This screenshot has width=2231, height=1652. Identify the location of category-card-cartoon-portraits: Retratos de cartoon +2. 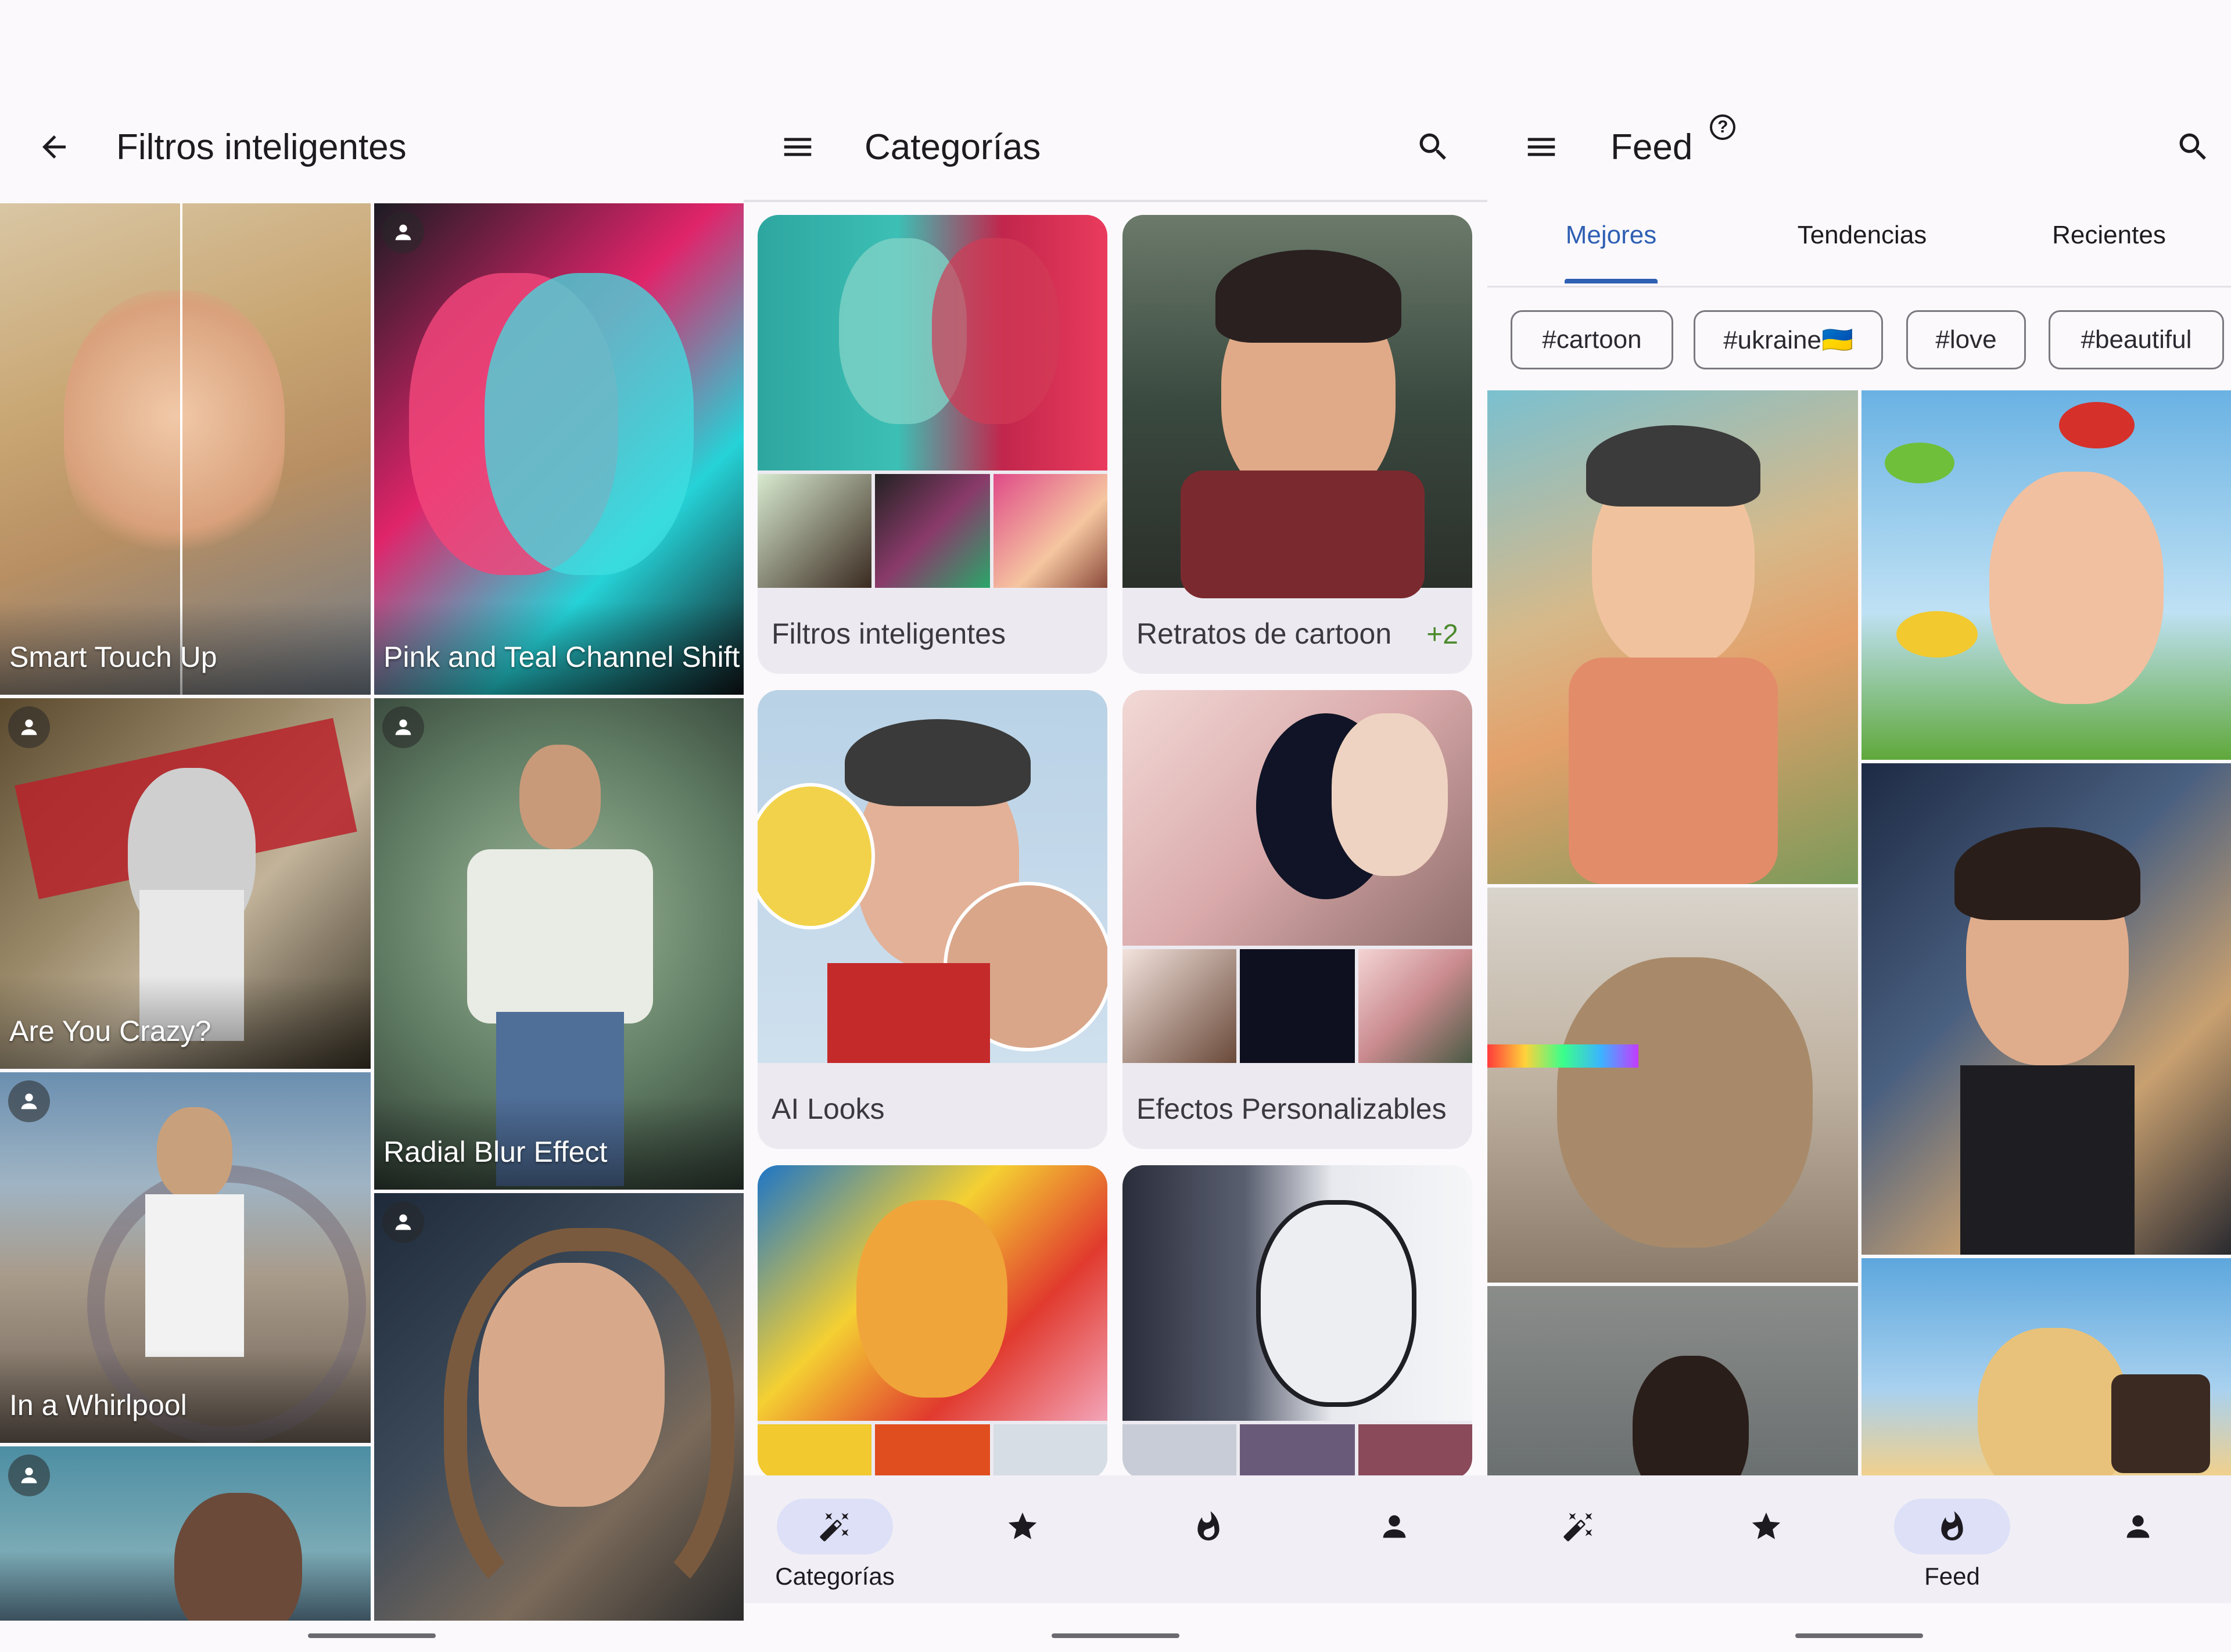
(1297, 445).